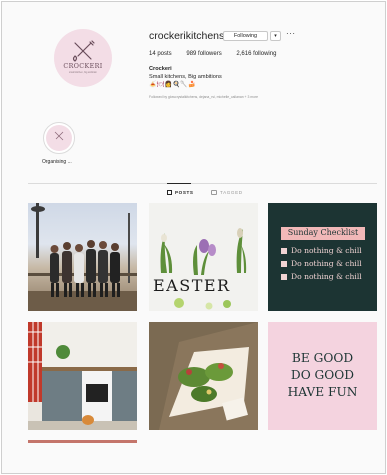  What do you see at coordinates (322, 358) in the screenshot?
I see `quote-line: BE GOOD` at bounding box center [322, 358].